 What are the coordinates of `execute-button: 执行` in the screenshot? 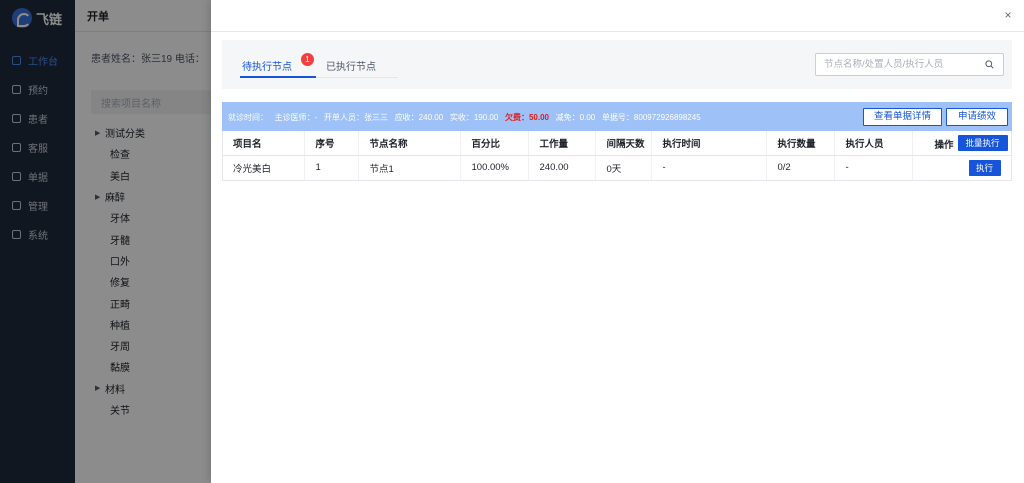 It's located at (984, 167).